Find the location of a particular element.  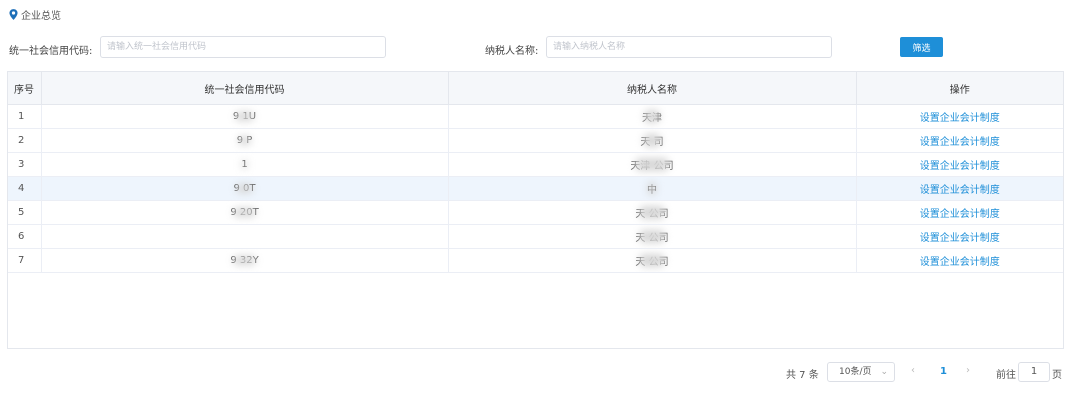

table-row: 6 天 公司 设置企业会计制度 is located at coordinates (535, 236).